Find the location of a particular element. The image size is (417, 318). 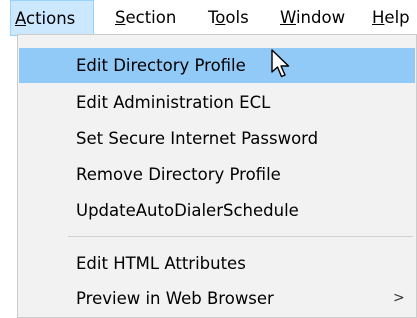

menu-tools-label: Tools is located at coordinates (228, 17).